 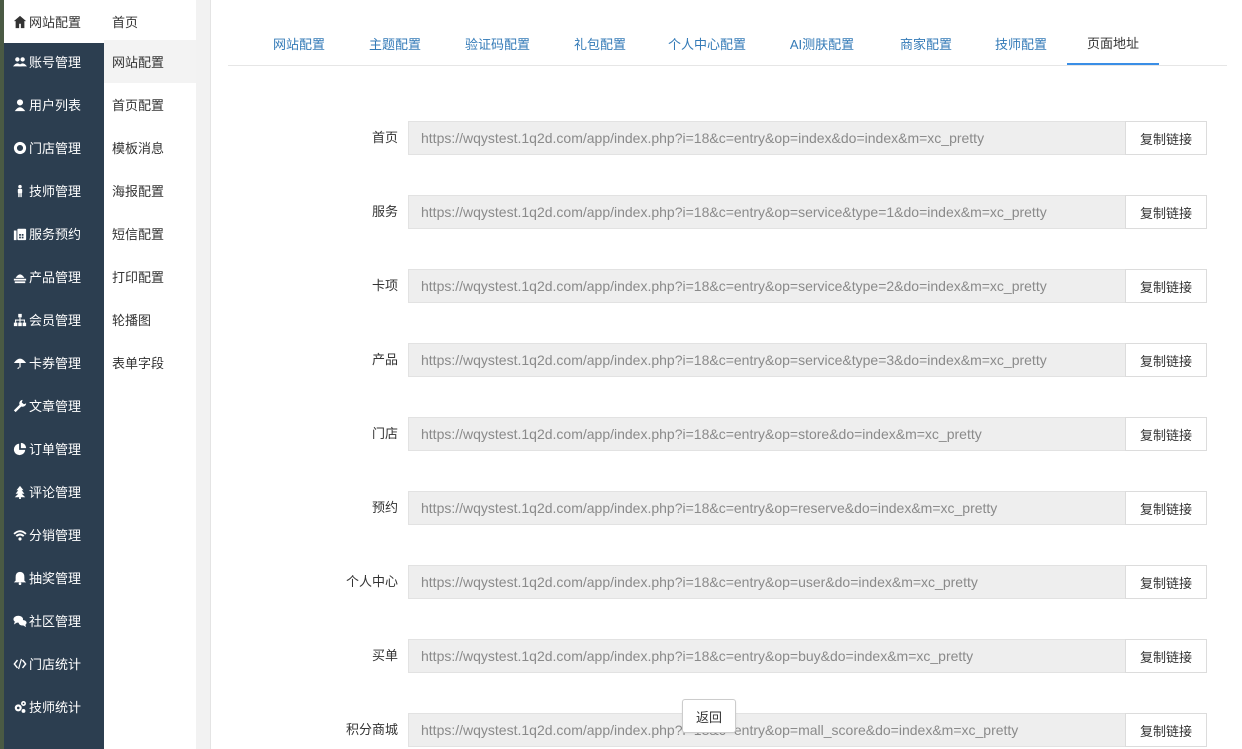 I want to click on sidebar-item-orders: 订单管理, so click(x=54, y=448).